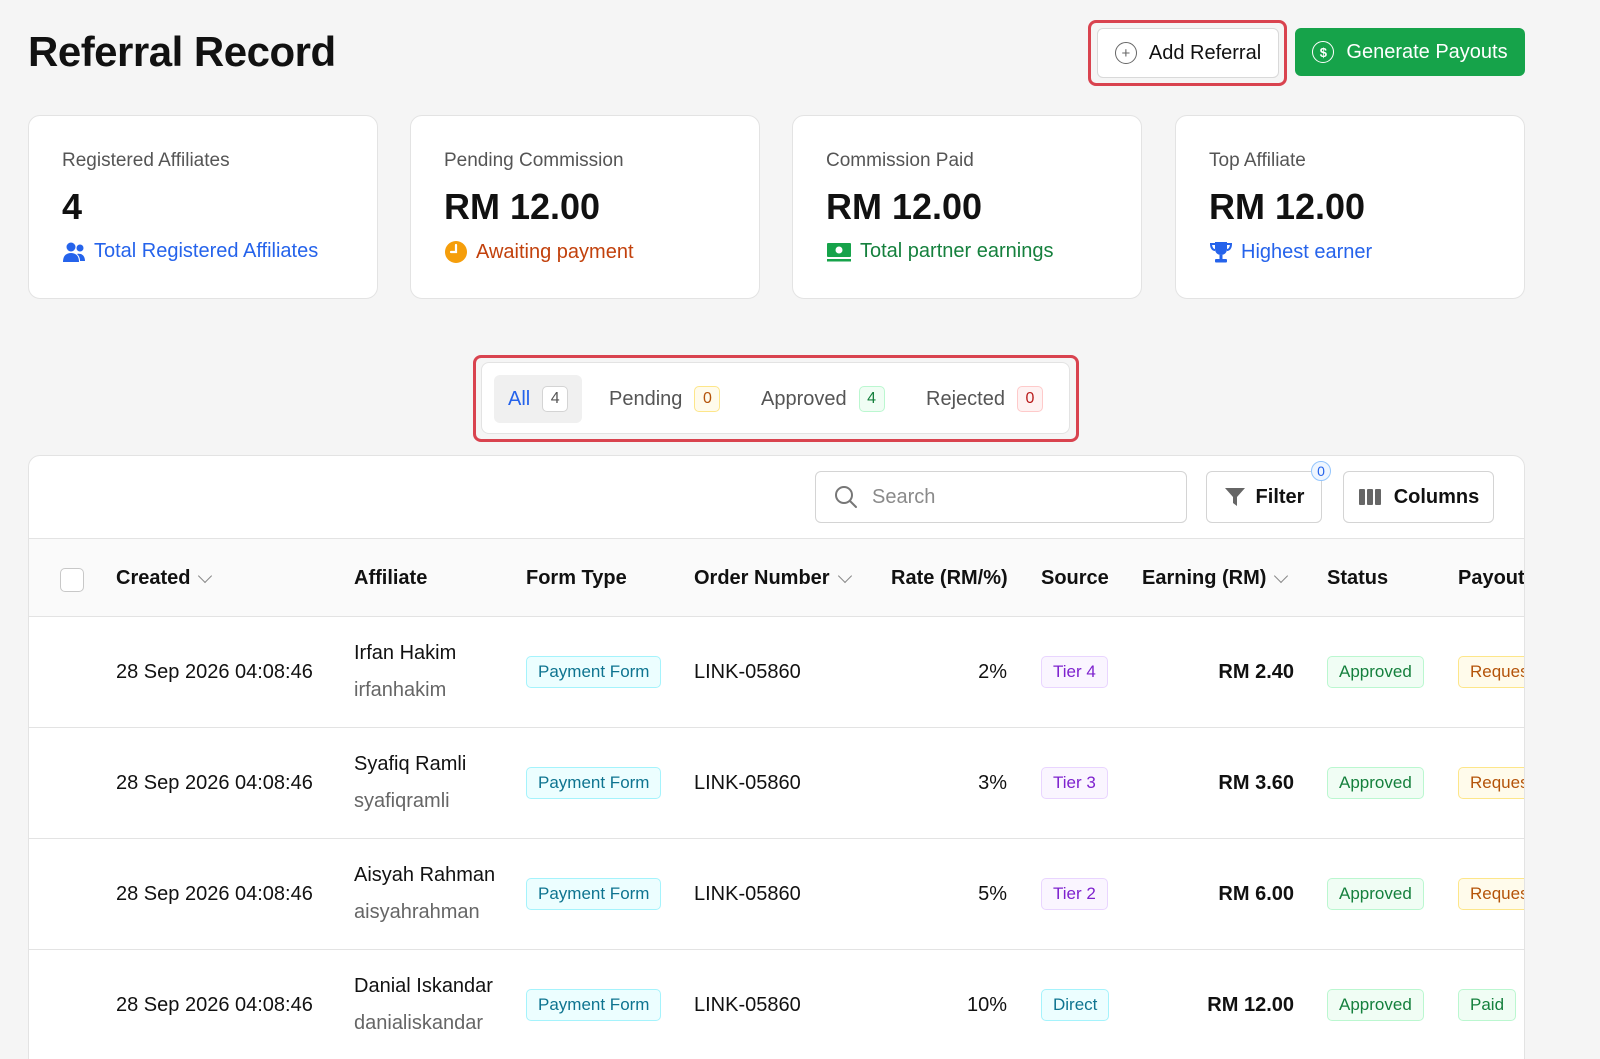 Image resolution: width=1600 pixels, height=1059 pixels. I want to click on column-label: Created, so click(153, 577).